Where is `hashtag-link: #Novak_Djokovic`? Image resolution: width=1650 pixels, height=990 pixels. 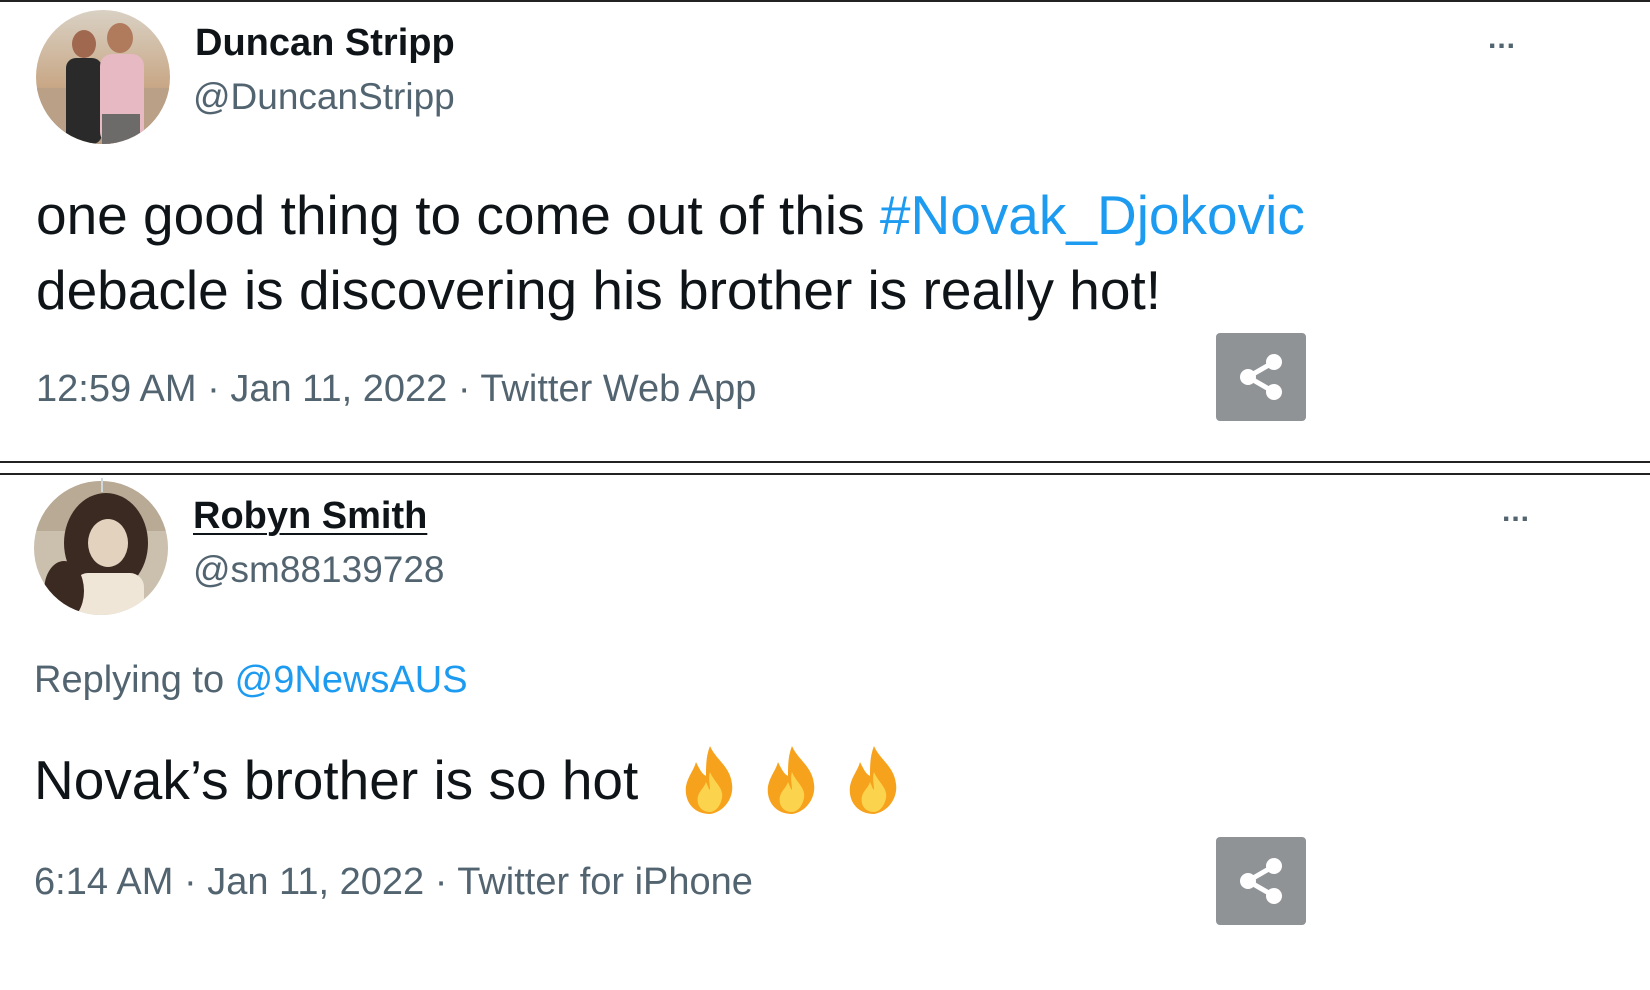 hashtag-link: #Novak_Djokovic is located at coordinates (1092, 215).